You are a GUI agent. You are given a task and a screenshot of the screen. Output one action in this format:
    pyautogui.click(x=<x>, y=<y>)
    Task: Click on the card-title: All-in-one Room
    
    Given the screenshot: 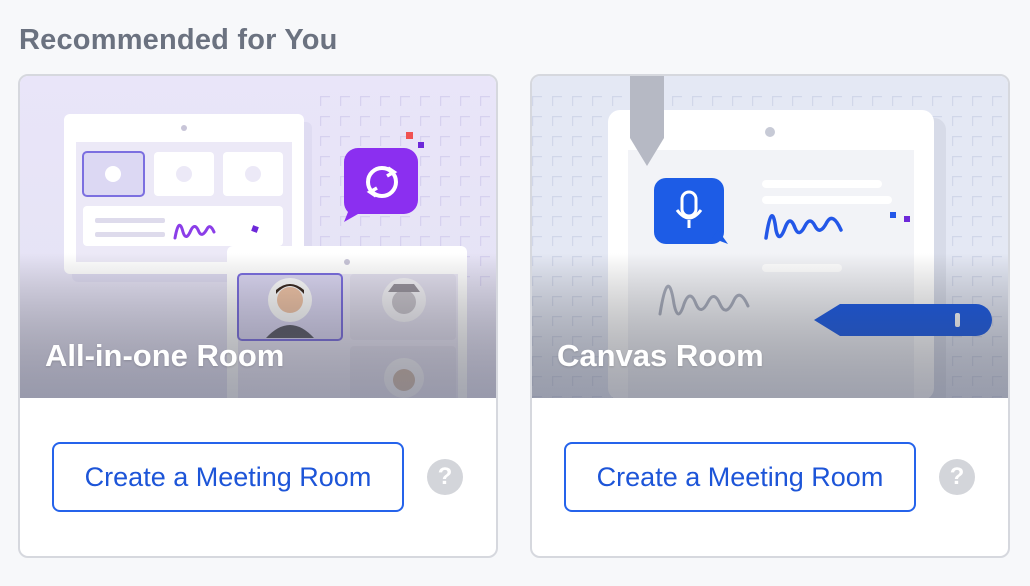 What is the action you would take?
    pyautogui.click(x=165, y=355)
    